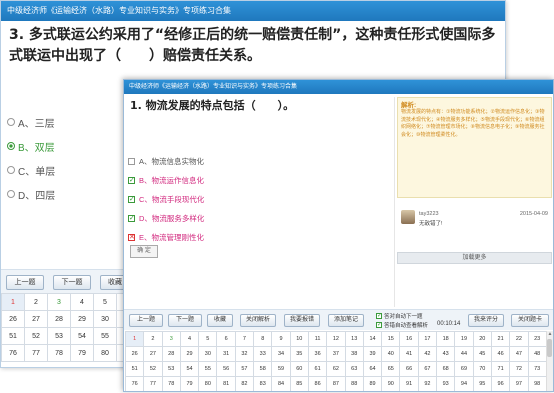  What do you see at coordinates (482, 383) in the screenshot?
I see `question-cell: 95` at bounding box center [482, 383].